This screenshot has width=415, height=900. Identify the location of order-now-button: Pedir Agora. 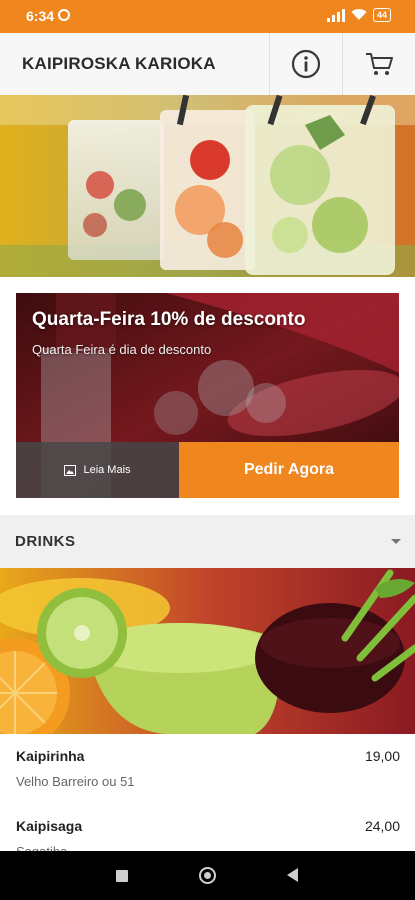
(289, 470).